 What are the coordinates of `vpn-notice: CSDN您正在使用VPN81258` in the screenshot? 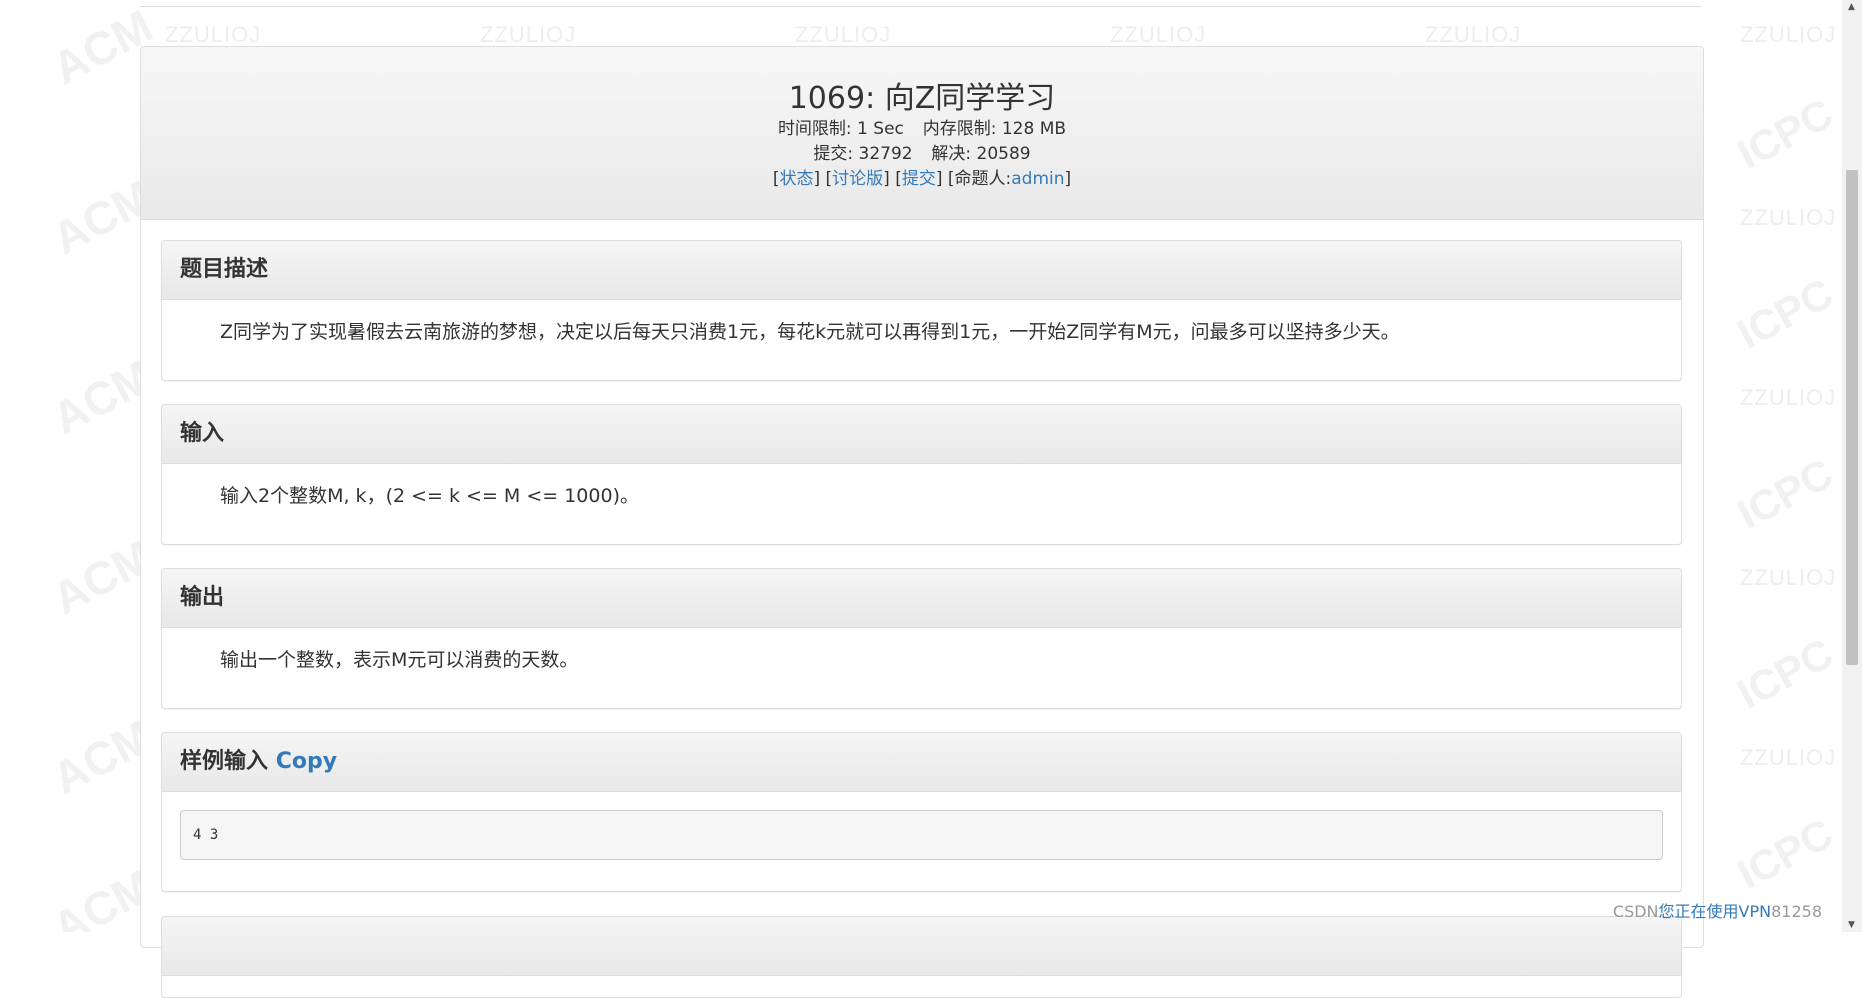 It's located at (1717, 910).